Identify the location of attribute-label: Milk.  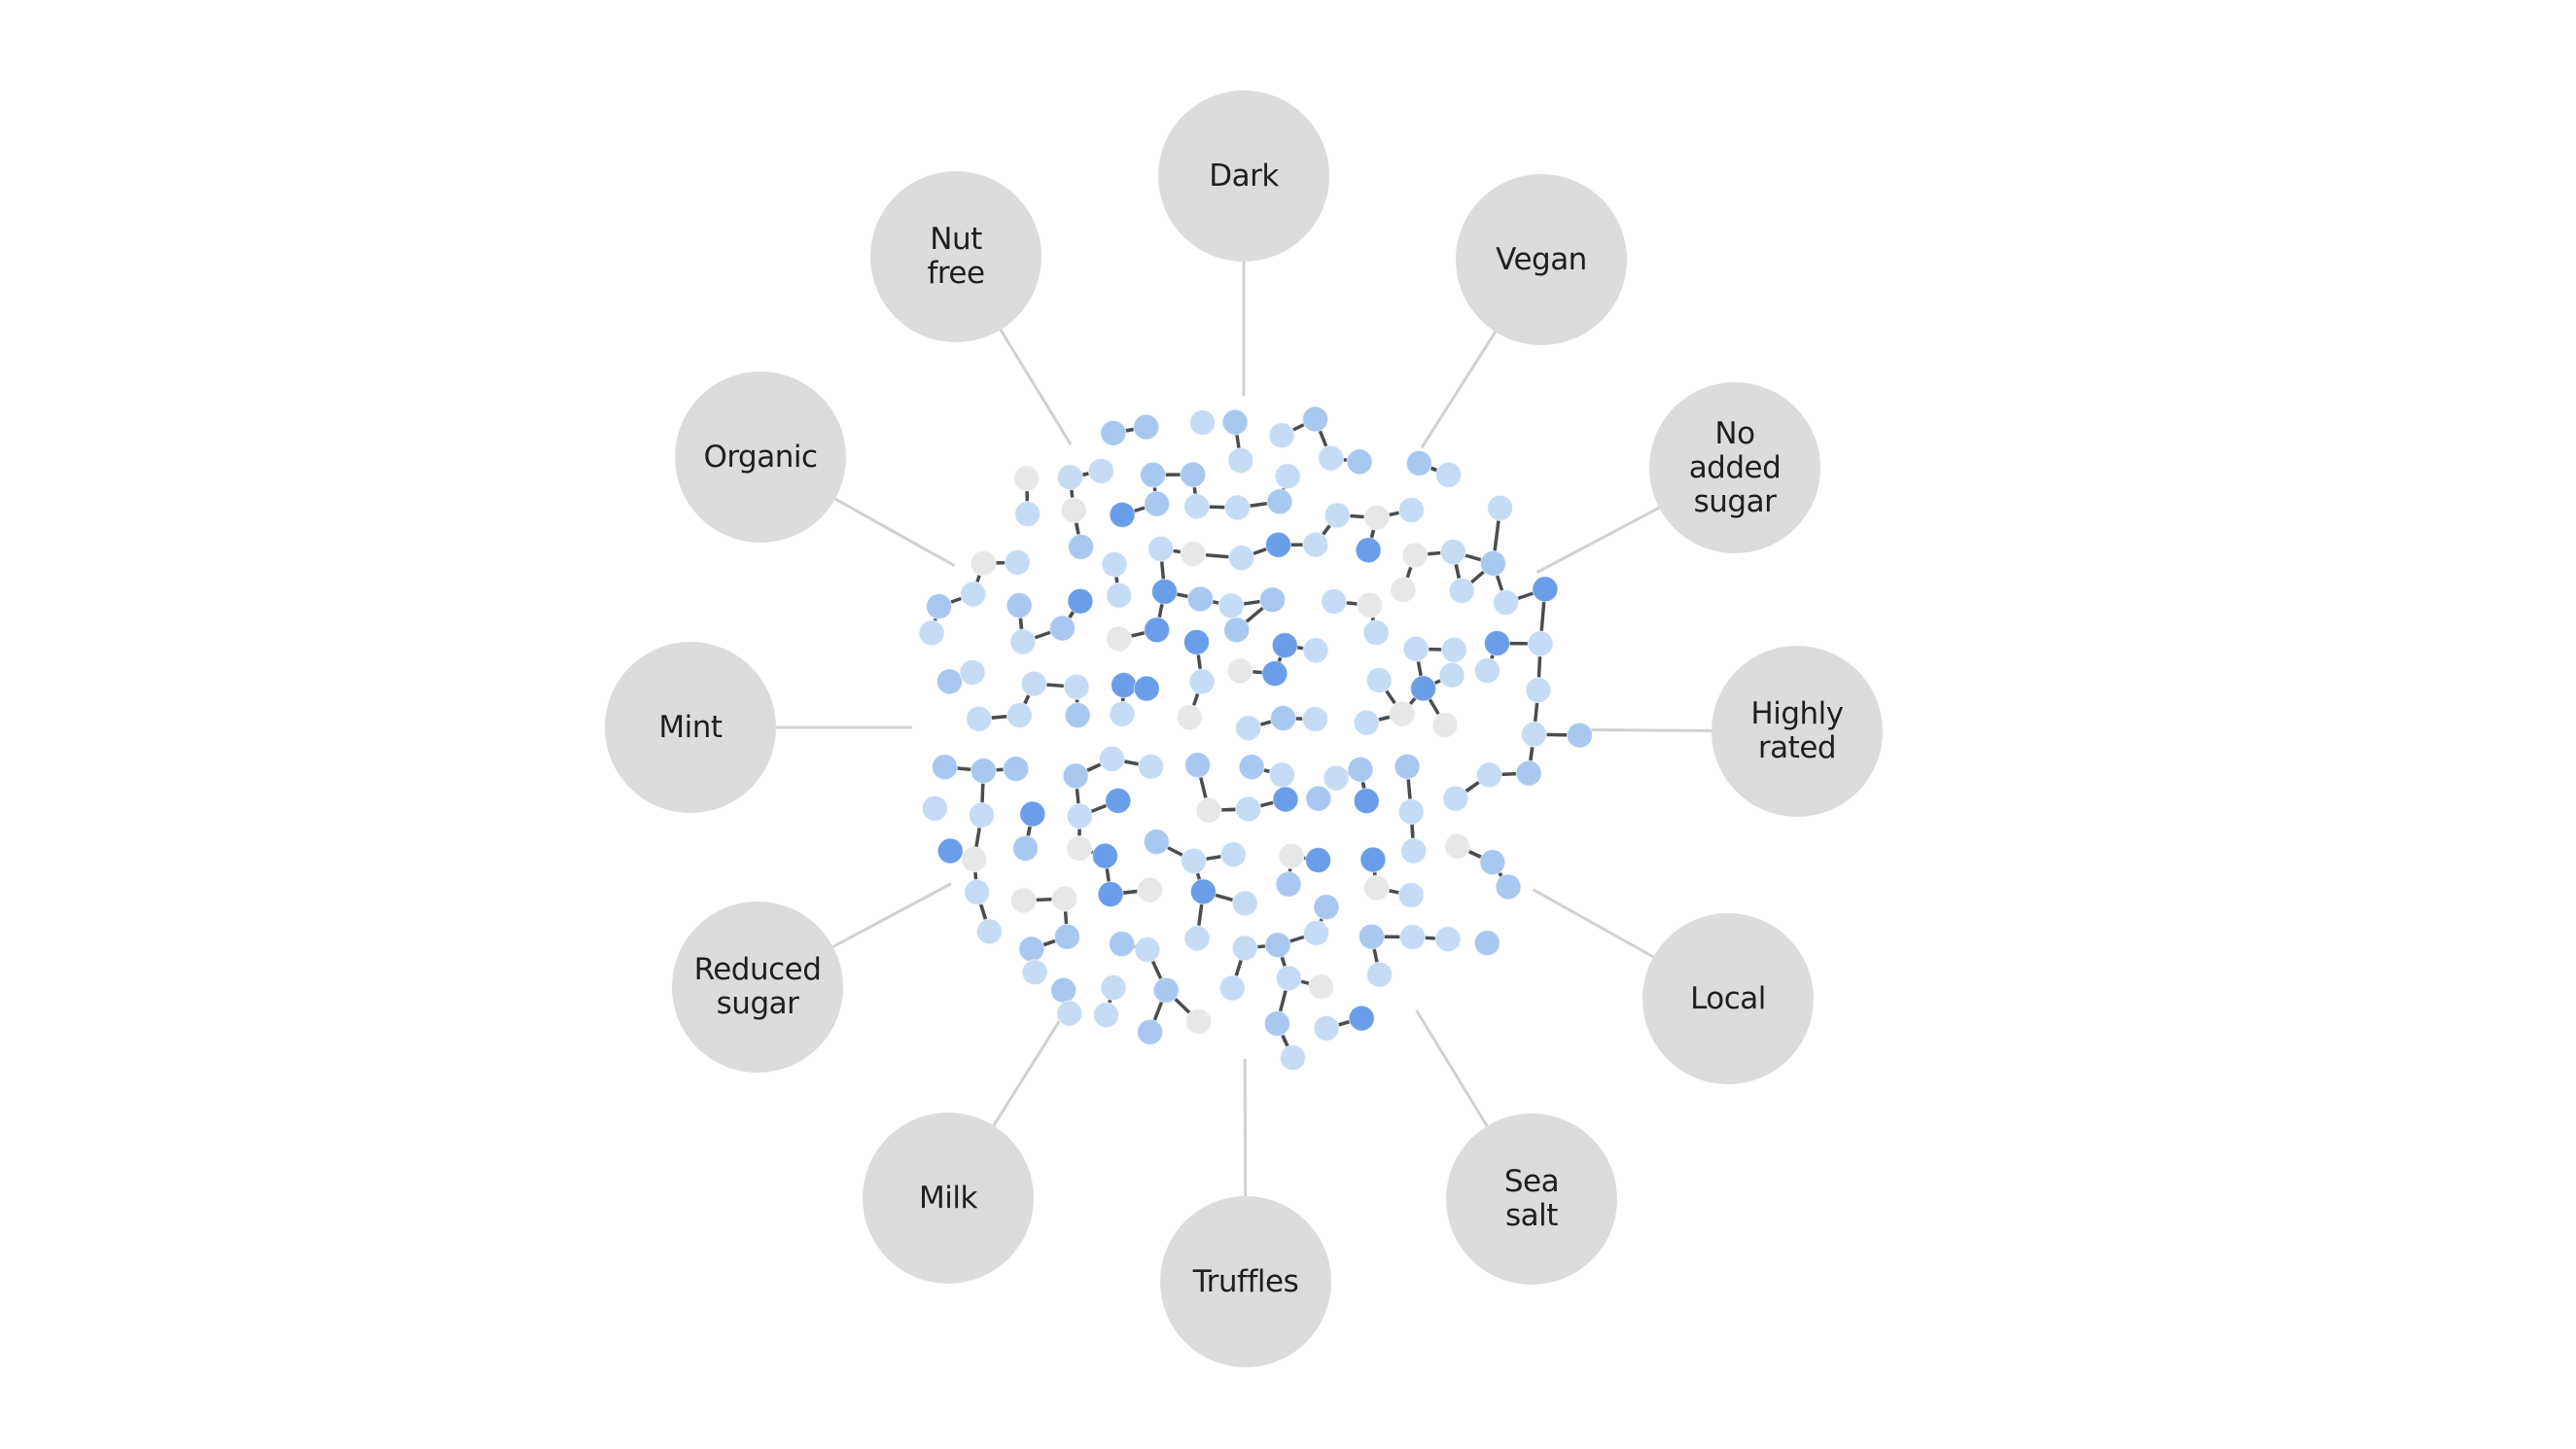
(948, 1198).